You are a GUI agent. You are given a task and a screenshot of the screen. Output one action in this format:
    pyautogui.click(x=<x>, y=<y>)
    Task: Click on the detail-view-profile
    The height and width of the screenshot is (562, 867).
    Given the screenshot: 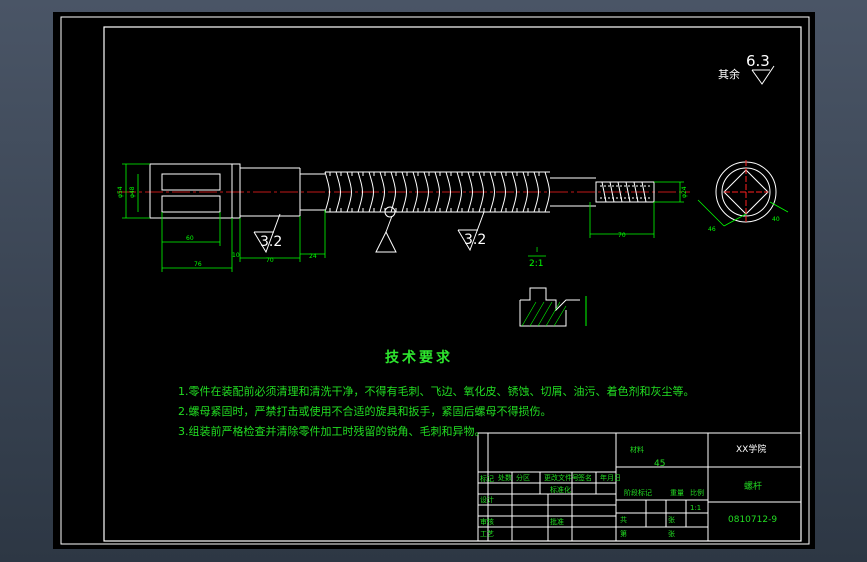 What is the action you would take?
    pyautogui.click(x=553, y=307)
    